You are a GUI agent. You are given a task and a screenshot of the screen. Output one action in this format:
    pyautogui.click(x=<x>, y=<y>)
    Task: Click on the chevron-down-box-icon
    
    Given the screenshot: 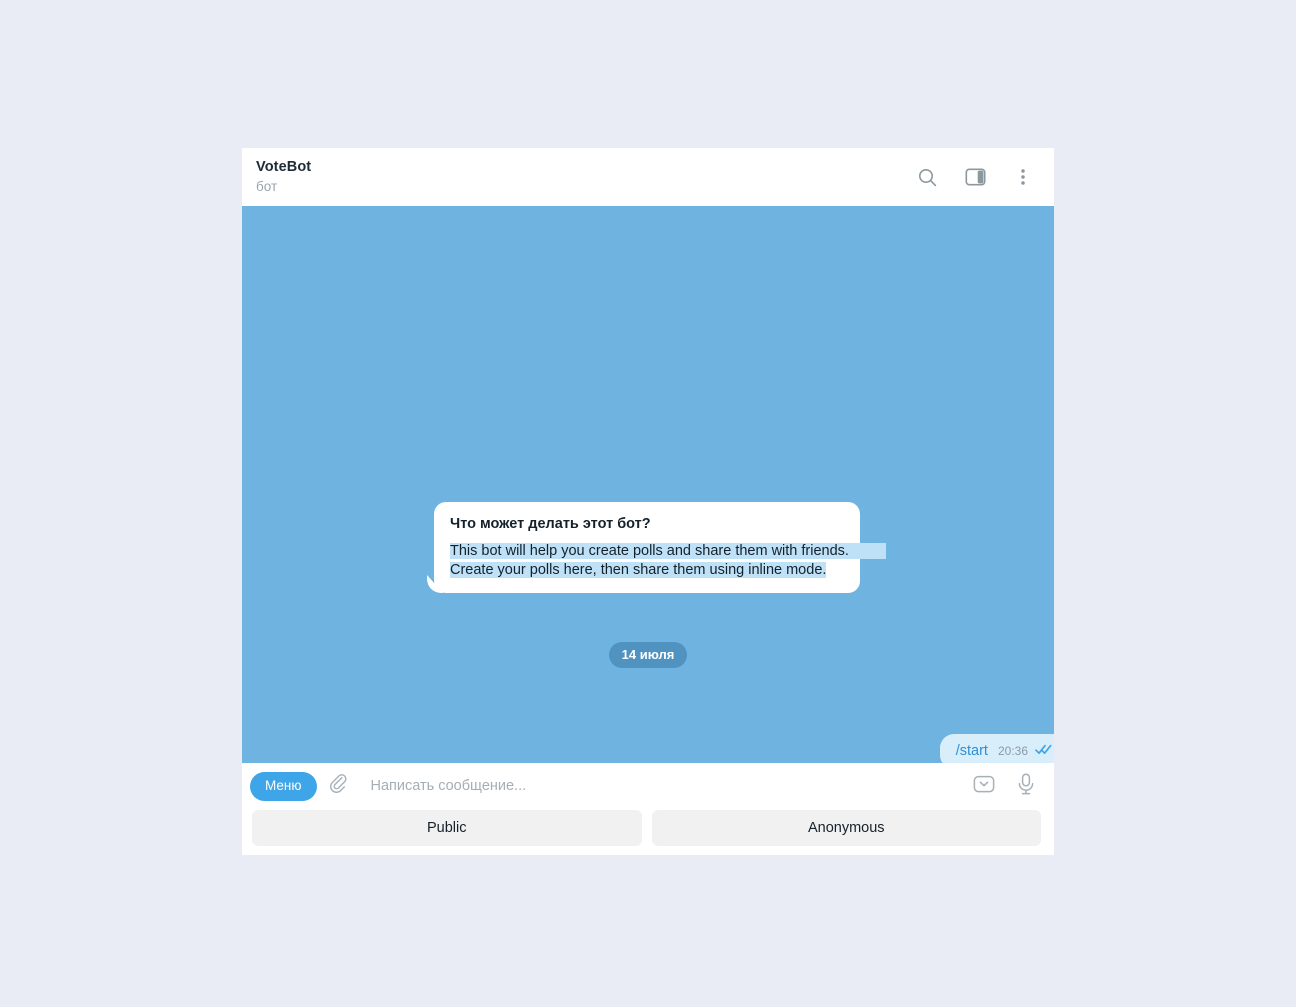 What is the action you would take?
    pyautogui.click(x=984, y=786)
    